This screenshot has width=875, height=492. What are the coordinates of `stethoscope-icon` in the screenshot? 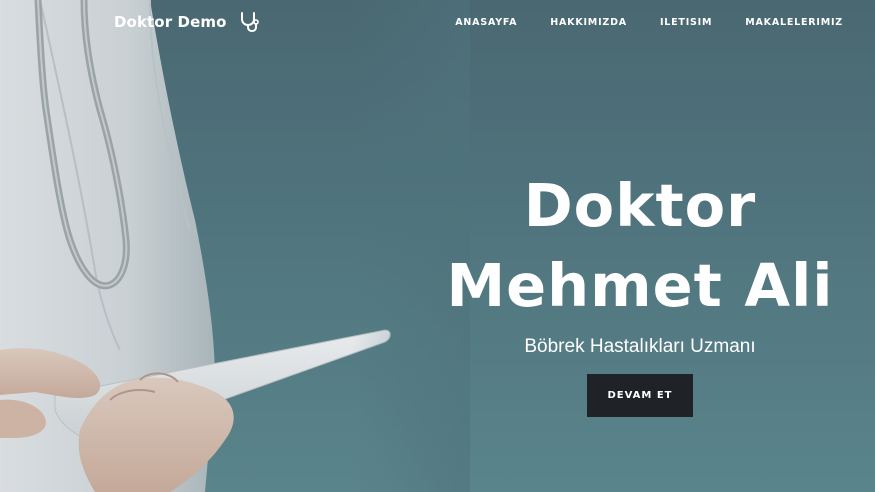 It's located at (249, 22).